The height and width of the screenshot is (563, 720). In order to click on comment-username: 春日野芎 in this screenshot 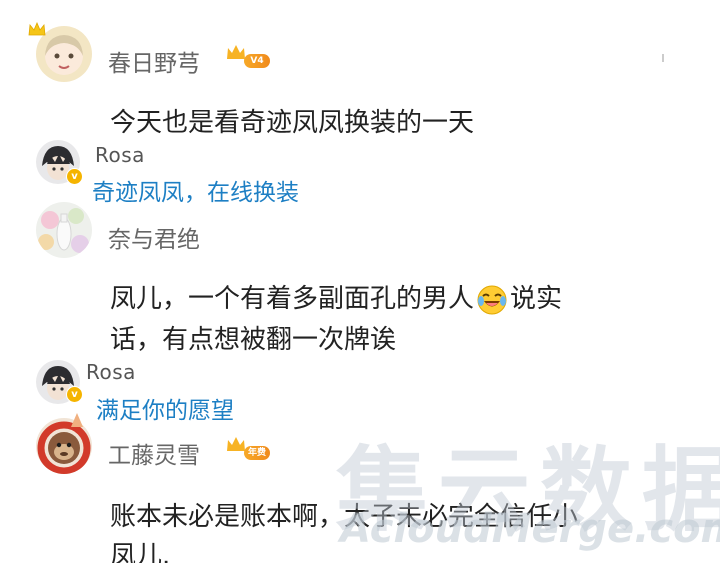, I will do `click(154, 61)`.